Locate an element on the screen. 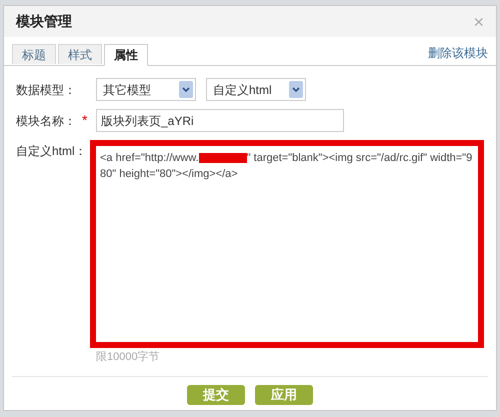 Image resolution: width=500 pixels, height=417 pixels. tab: 属性 is located at coordinates (126, 55).